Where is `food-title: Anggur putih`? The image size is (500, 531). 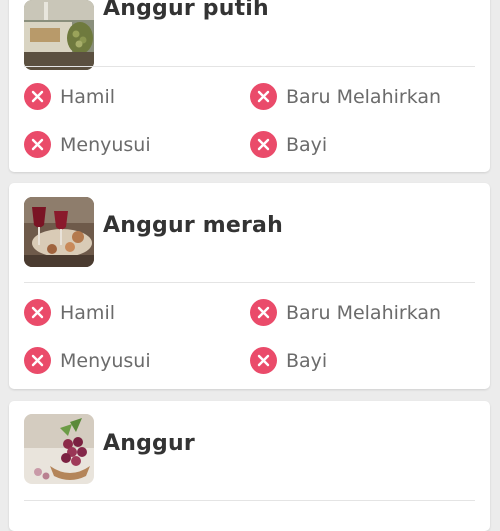 food-title: Anggur putih is located at coordinates (186, 10).